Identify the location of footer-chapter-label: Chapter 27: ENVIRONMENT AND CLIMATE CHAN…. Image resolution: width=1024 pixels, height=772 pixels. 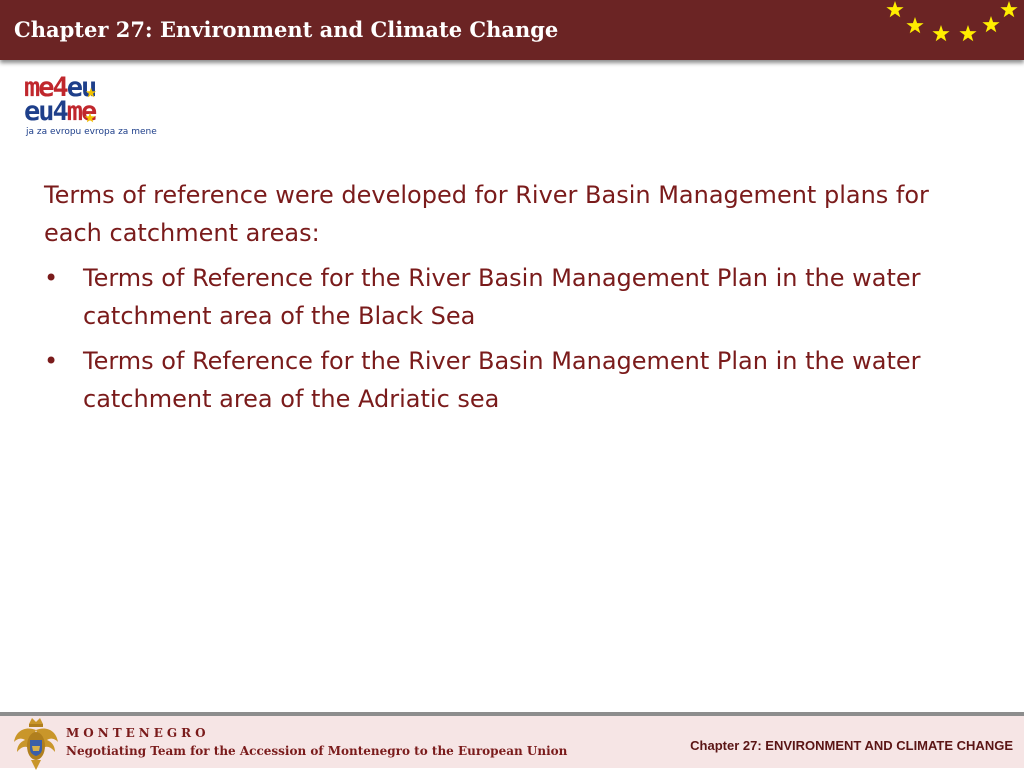
(851, 745).